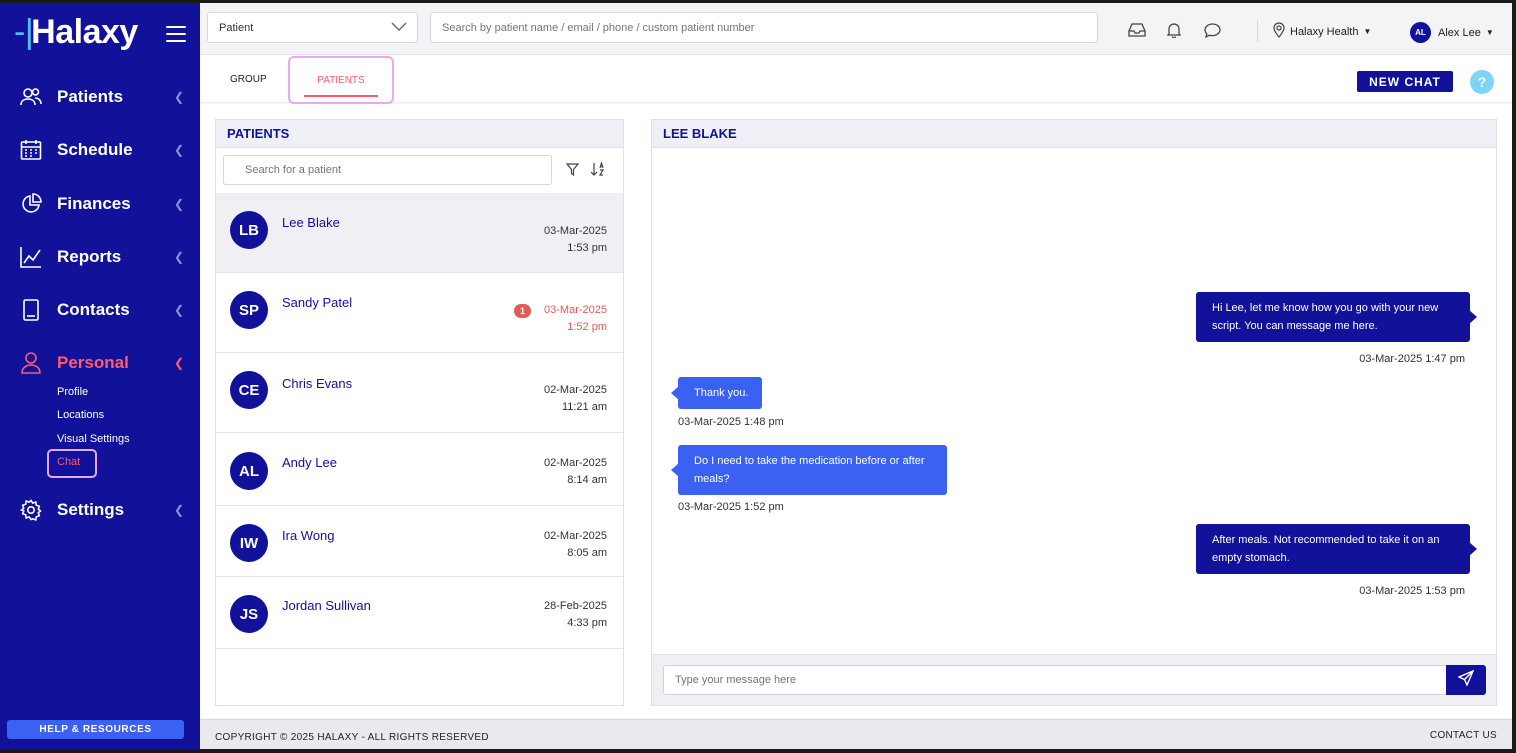 The image size is (1516, 753). What do you see at coordinates (1212, 30) in the screenshot?
I see `chat-bubble-icon` at bounding box center [1212, 30].